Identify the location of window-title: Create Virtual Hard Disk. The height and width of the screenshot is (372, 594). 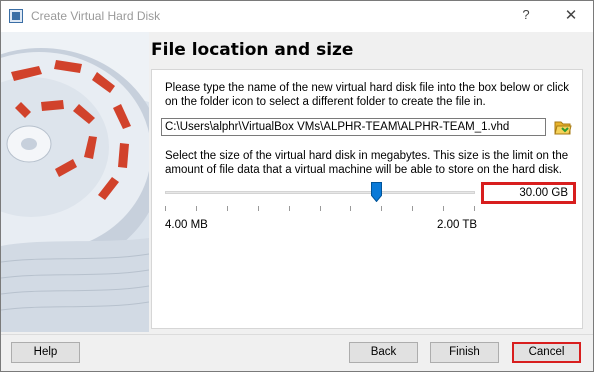
(96, 16).